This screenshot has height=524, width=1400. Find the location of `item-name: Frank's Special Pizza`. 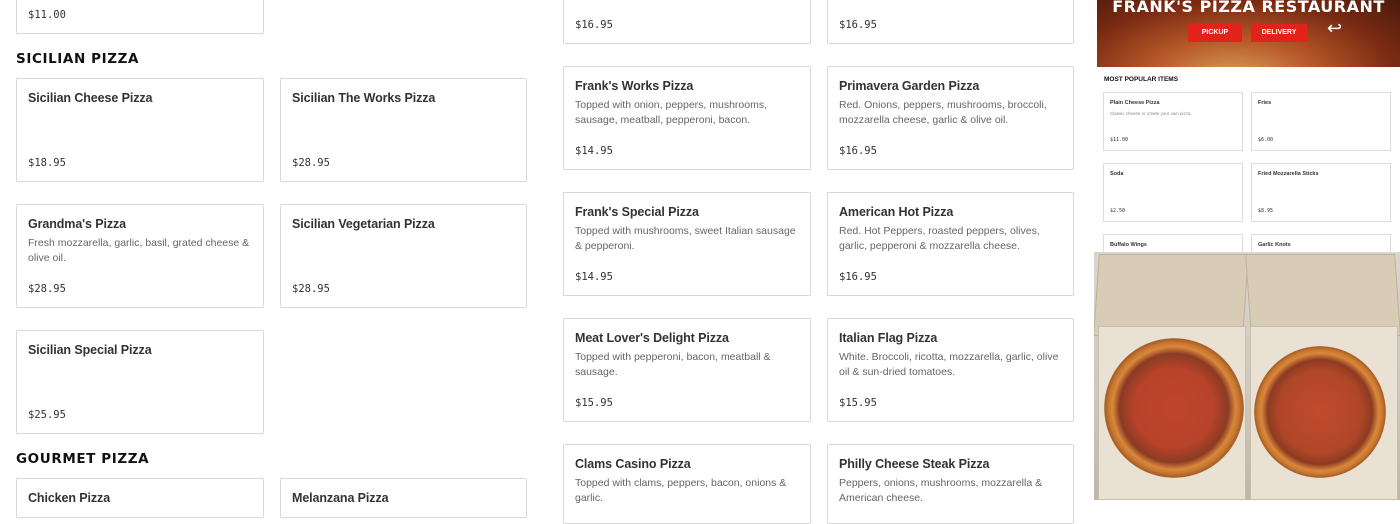

item-name: Frank's Special Pizza is located at coordinates (637, 212).